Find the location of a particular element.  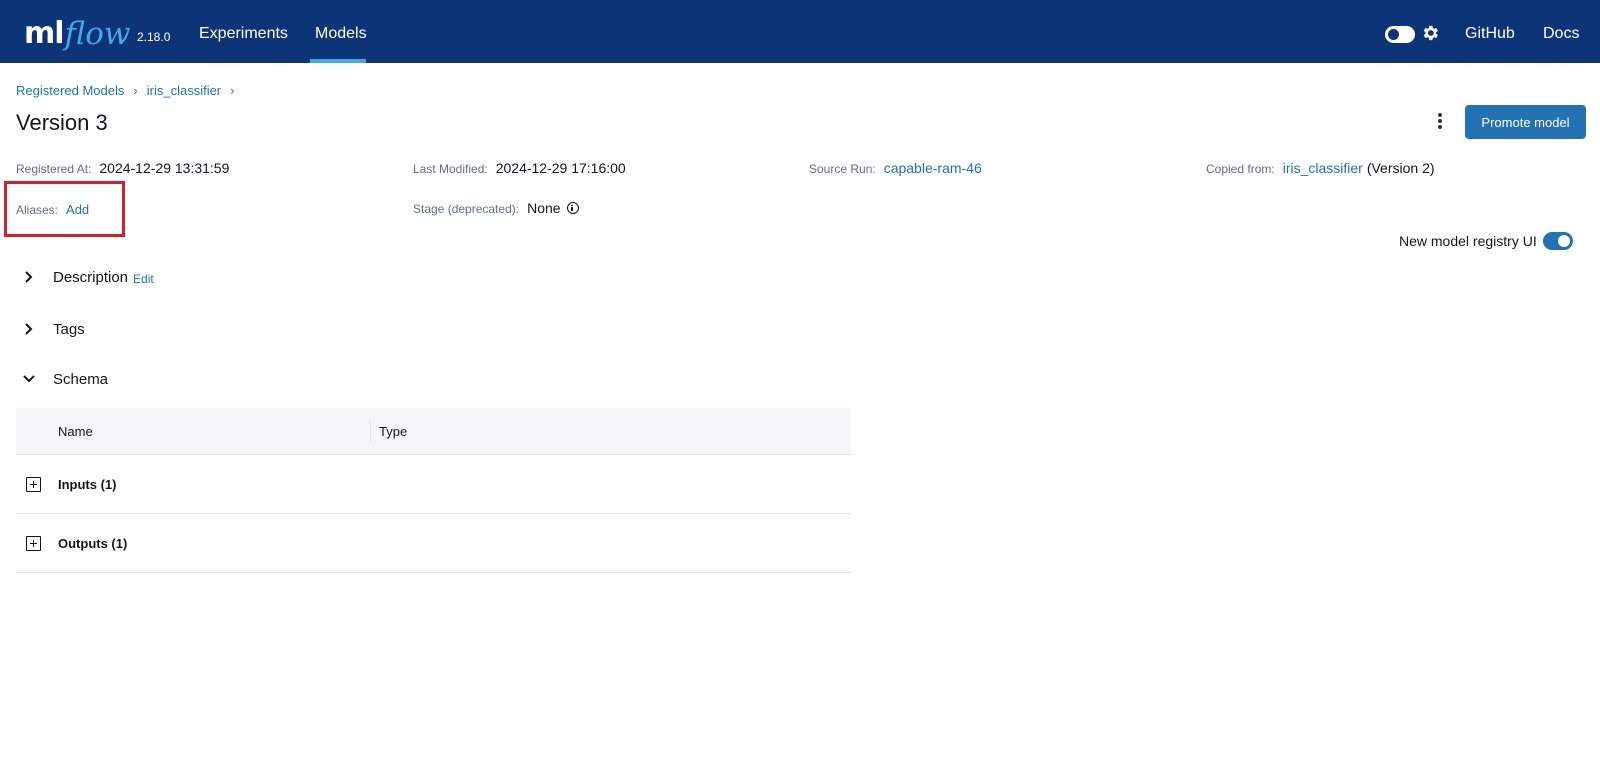

breadcrumb-model-name: iris_classifier is located at coordinates (184, 90).